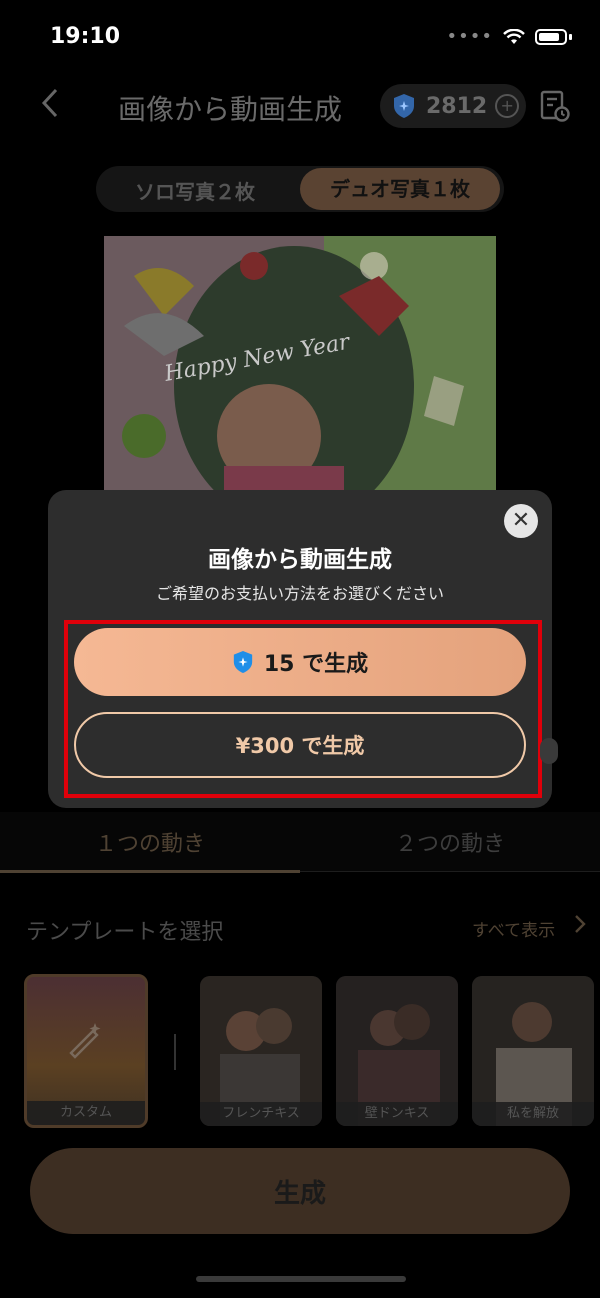 The height and width of the screenshot is (1298, 600). I want to click on battery-icon, so click(551, 36).